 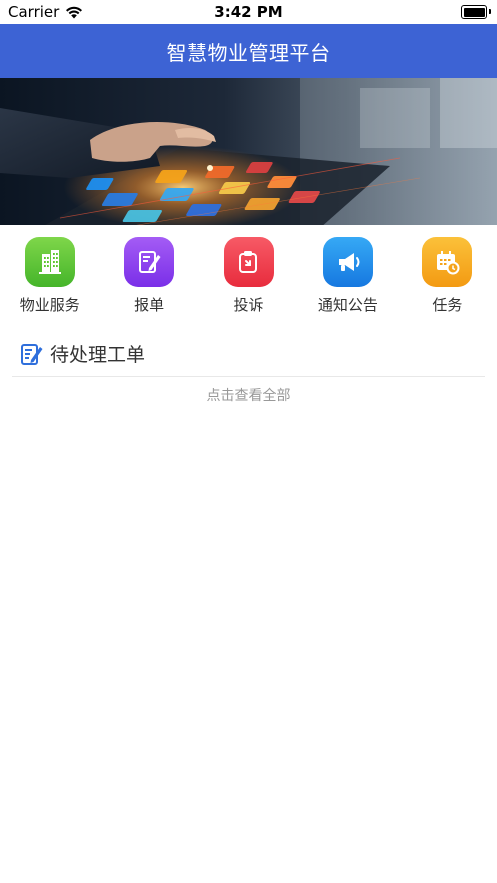 What do you see at coordinates (248, 376) in the screenshot?
I see `divider` at bounding box center [248, 376].